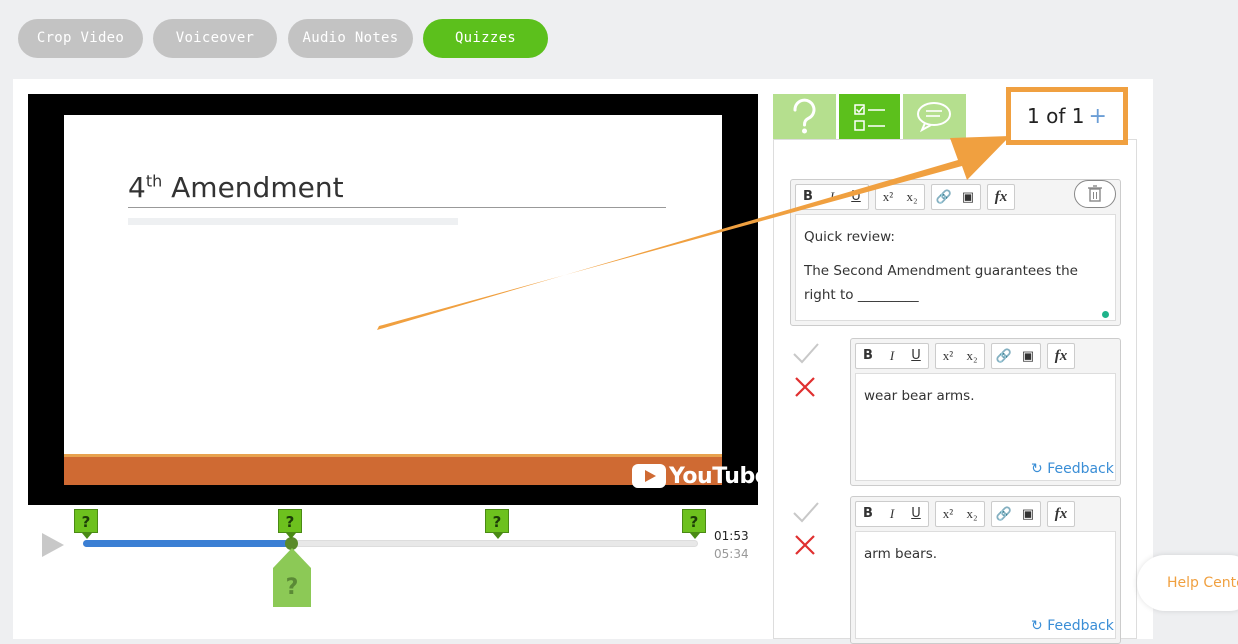 This screenshot has height=644, width=1238. Describe the element at coordinates (497, 524) in the screenshot. I see `quiz-marker-3: ?` at that location.